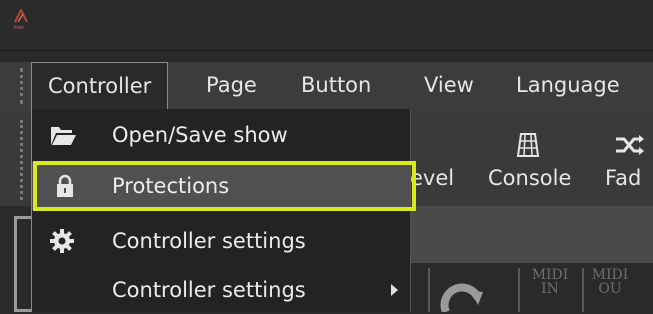  I want to click on menu-item-controller-settings-submenu: Controller settings, so click(221, 290).